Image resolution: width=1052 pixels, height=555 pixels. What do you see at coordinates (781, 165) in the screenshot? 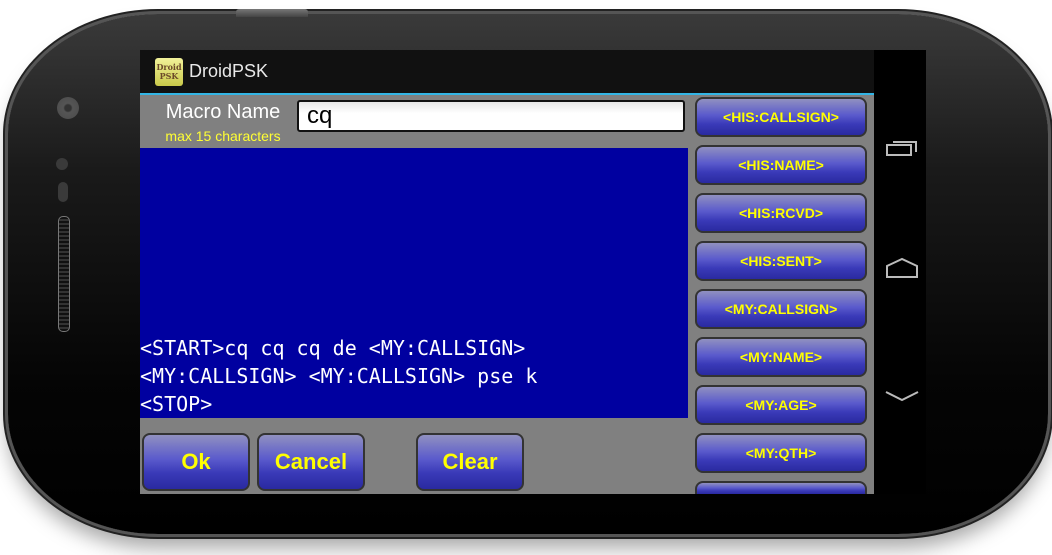
I see `tag-button-his-name: <HIS:NAME>` at bounding box center [781, 165].